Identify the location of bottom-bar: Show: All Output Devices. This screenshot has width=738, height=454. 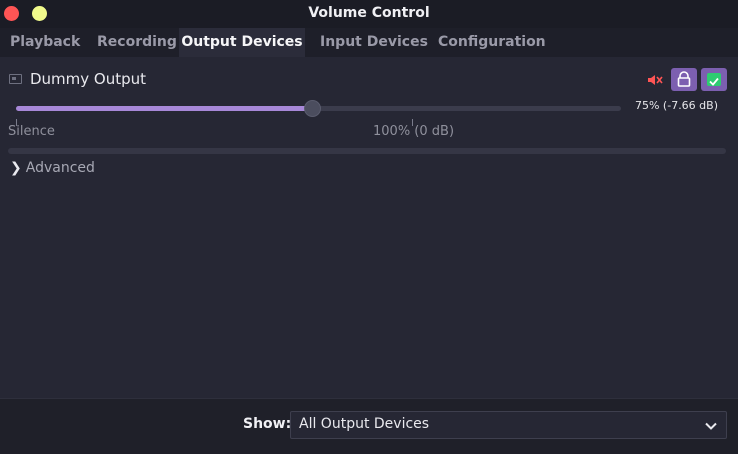
(369, 426).